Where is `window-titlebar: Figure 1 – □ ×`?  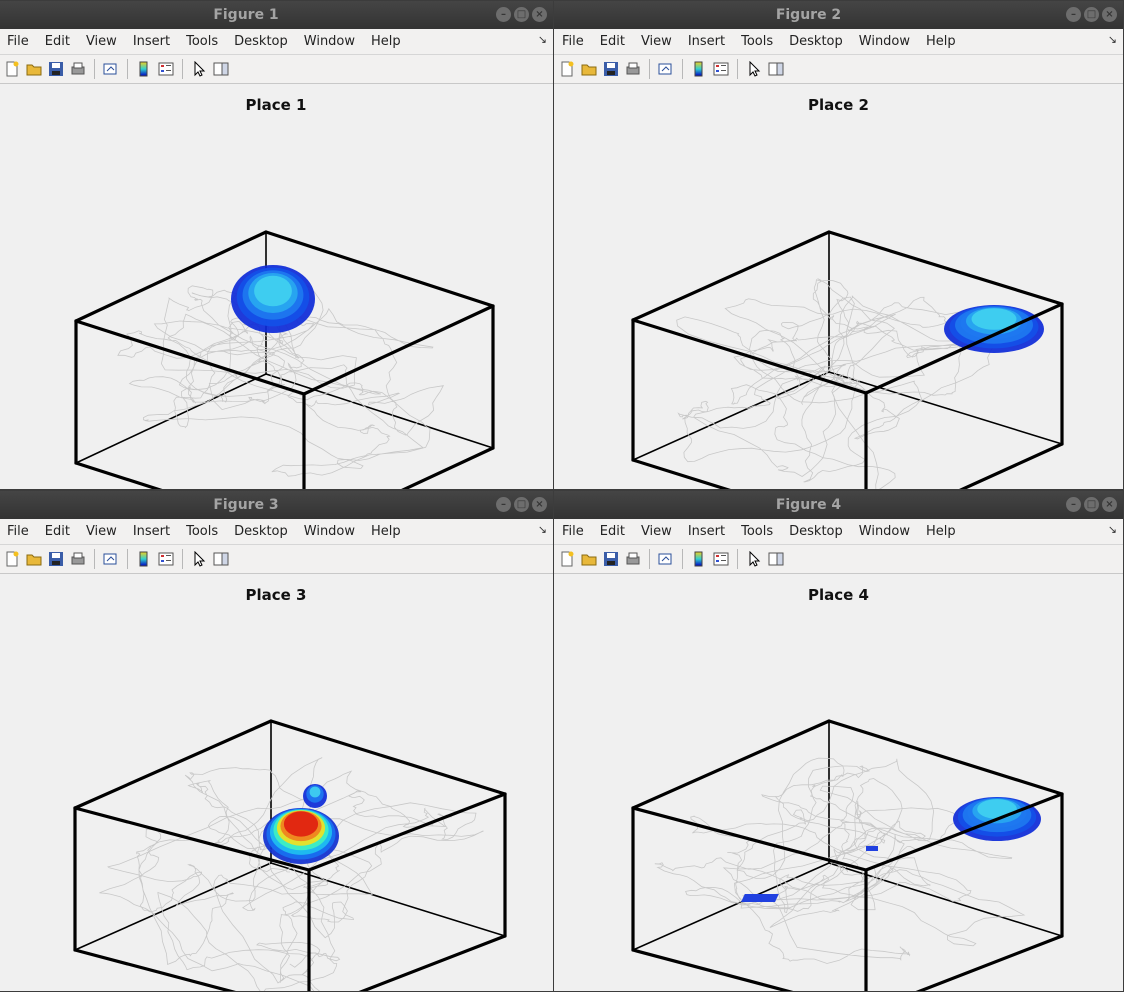 window-titlebar: Figure 1 – □ × is located at coordinates (276, 15).